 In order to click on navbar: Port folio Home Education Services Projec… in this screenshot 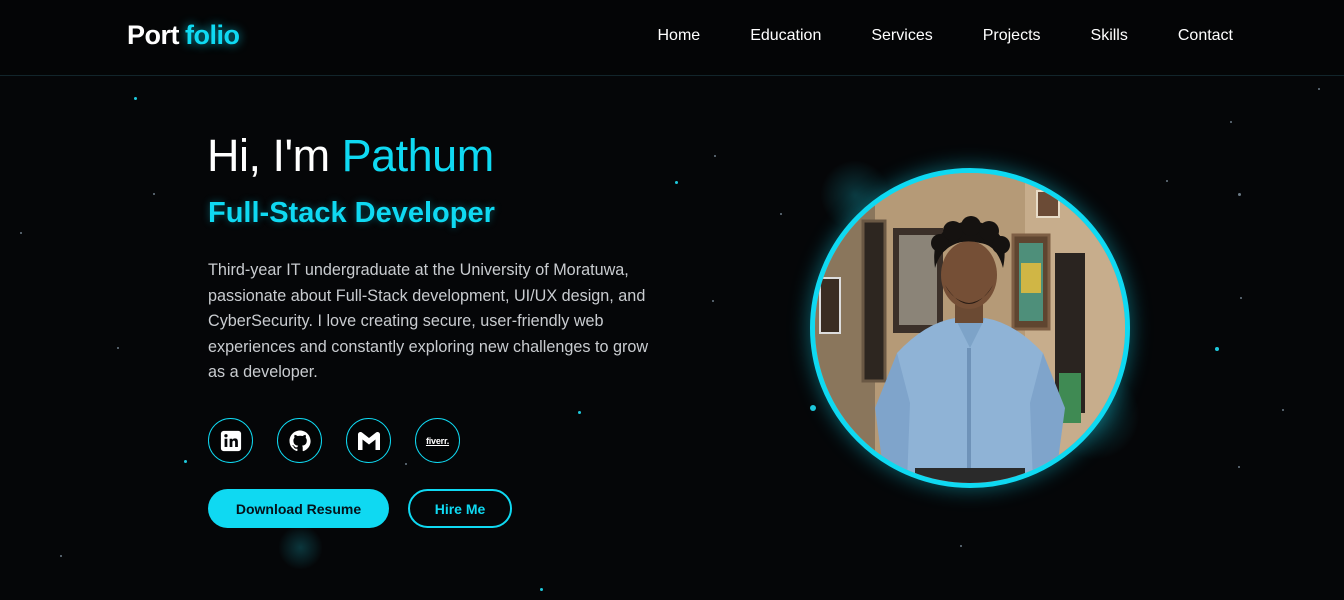, I will do `click(672, 38)`.